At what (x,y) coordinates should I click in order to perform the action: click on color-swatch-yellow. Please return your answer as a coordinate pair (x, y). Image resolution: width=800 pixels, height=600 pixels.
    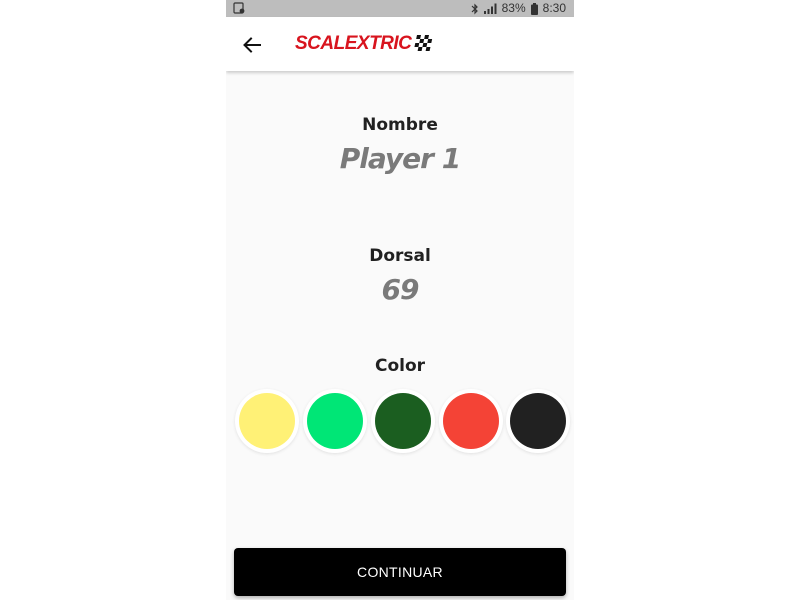
    Looking at the image, I should click on (267, 421).